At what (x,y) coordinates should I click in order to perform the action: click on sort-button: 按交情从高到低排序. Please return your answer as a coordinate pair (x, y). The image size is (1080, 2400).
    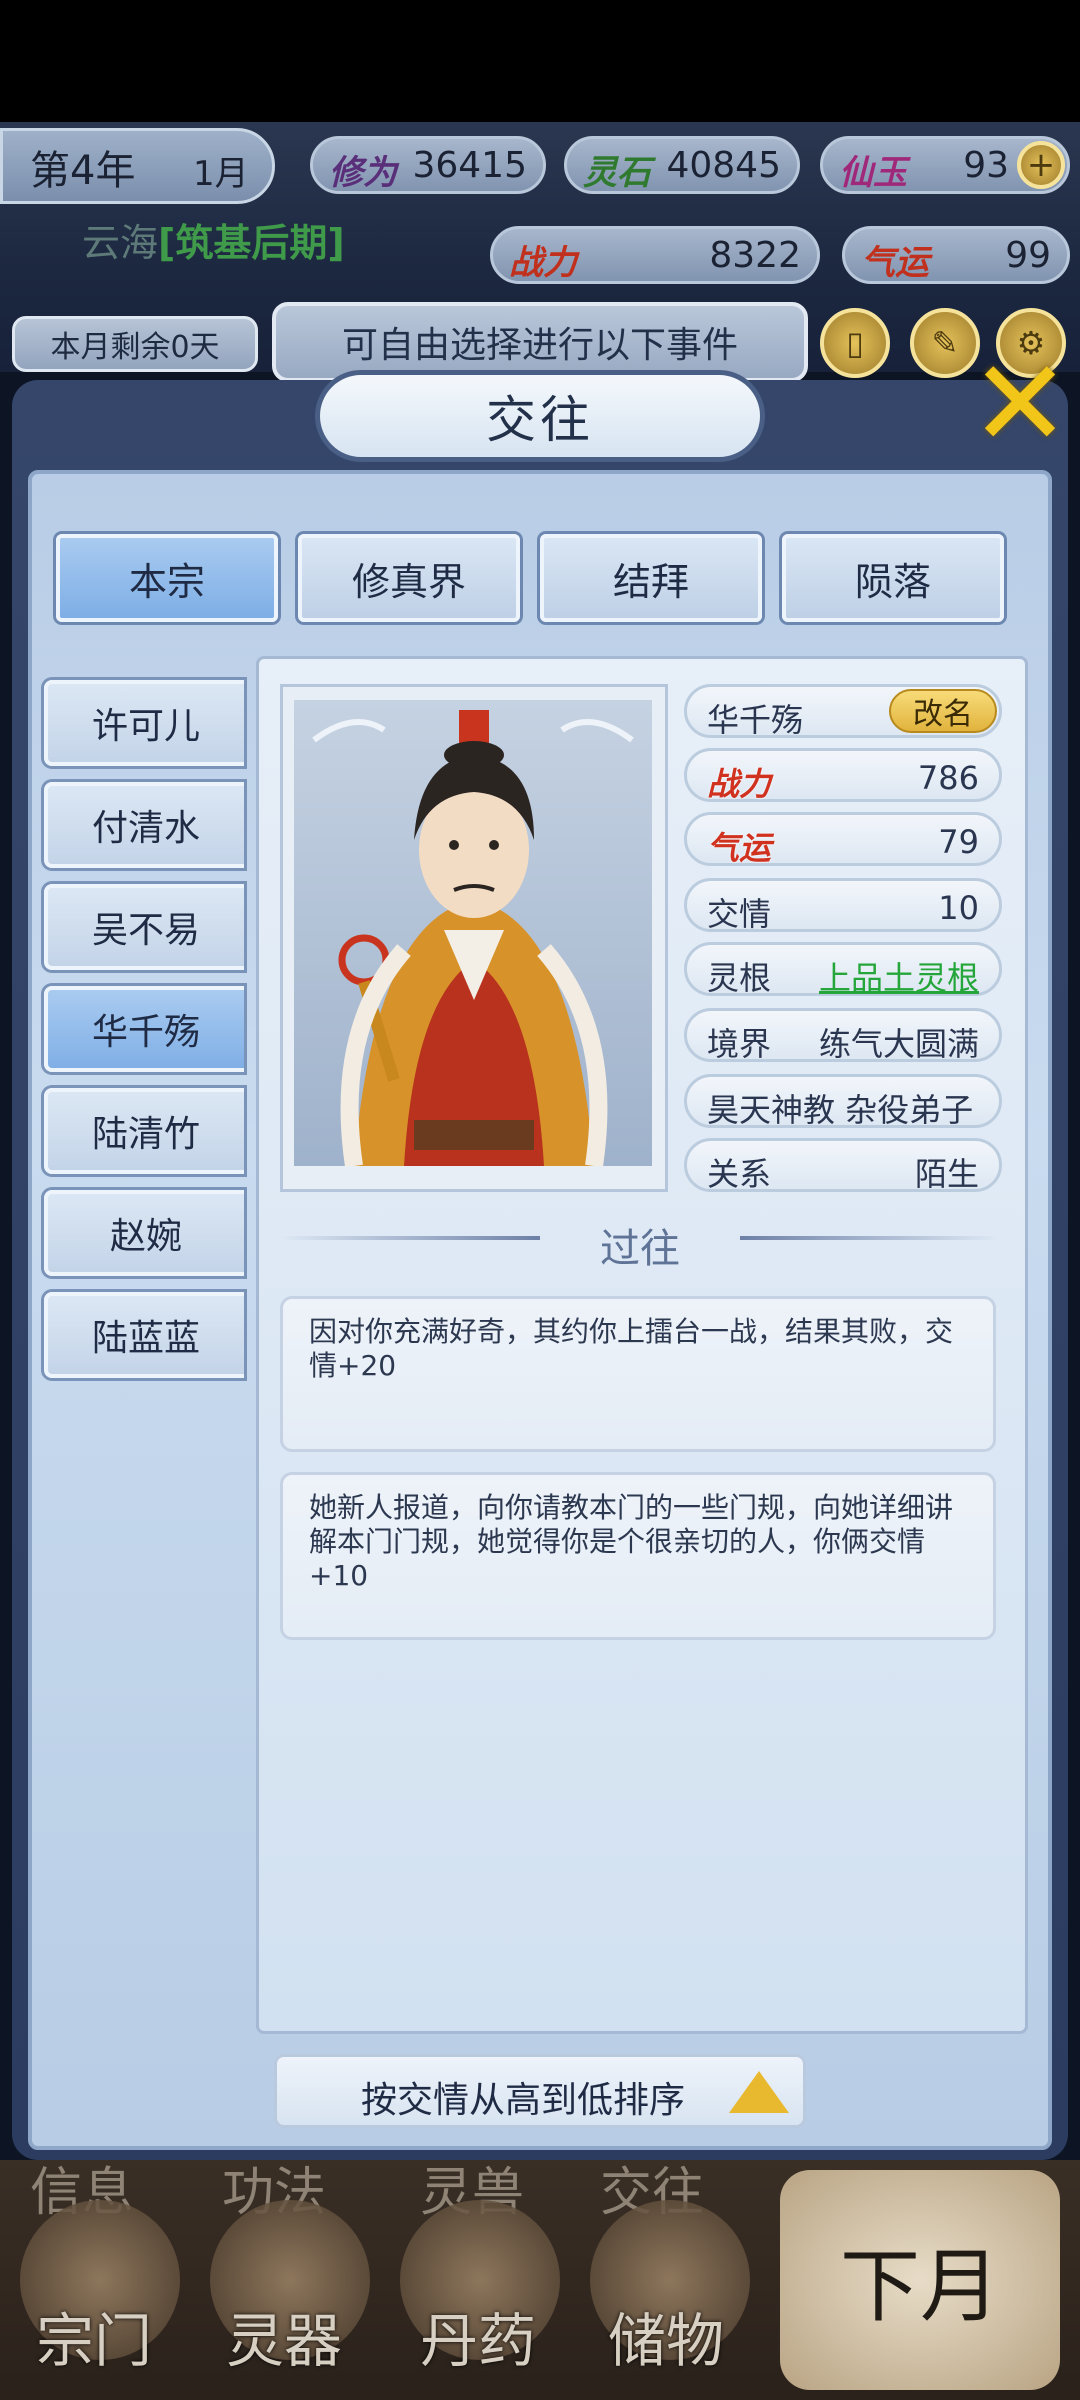
    Looking at the image, I should click on (540, 2091).